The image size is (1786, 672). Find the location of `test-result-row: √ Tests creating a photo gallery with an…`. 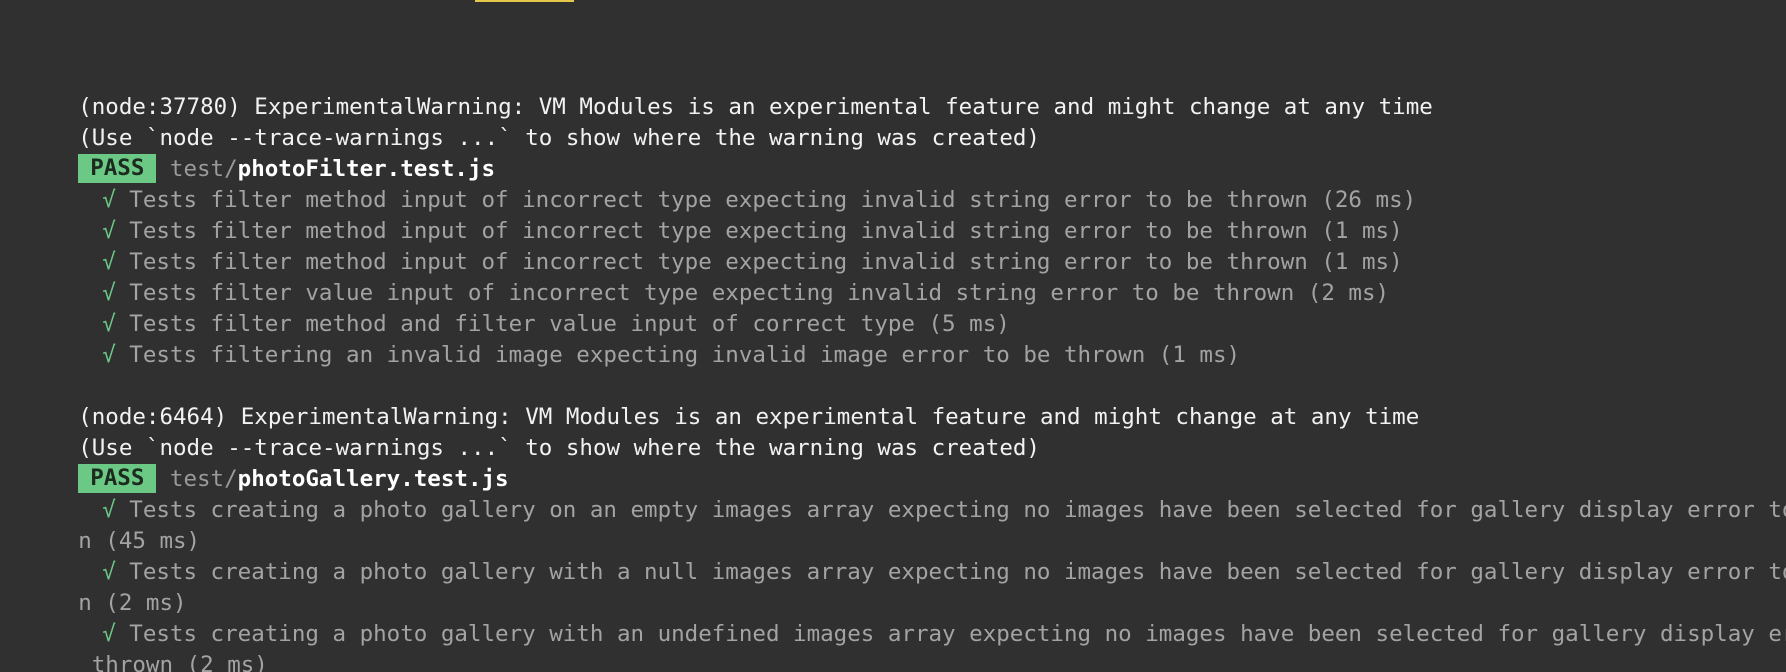

test-result-row: √ Tests creating a photo gallery with an… is located at coordinates (893, 617).